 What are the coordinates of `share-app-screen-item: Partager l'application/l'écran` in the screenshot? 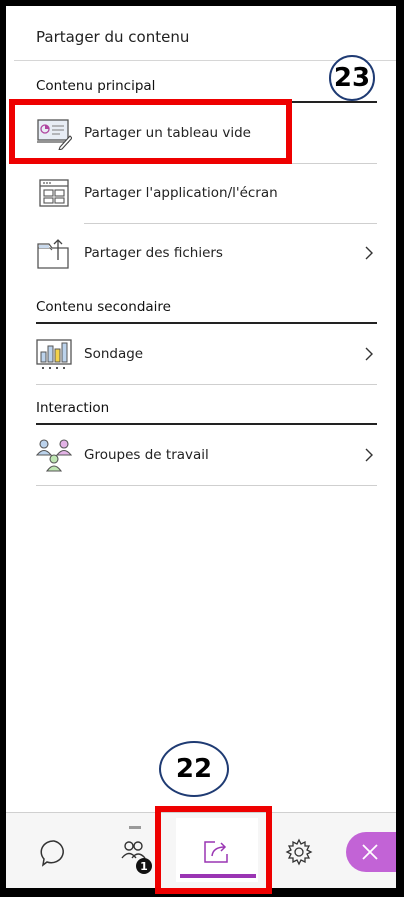 It's located at (206, 193).